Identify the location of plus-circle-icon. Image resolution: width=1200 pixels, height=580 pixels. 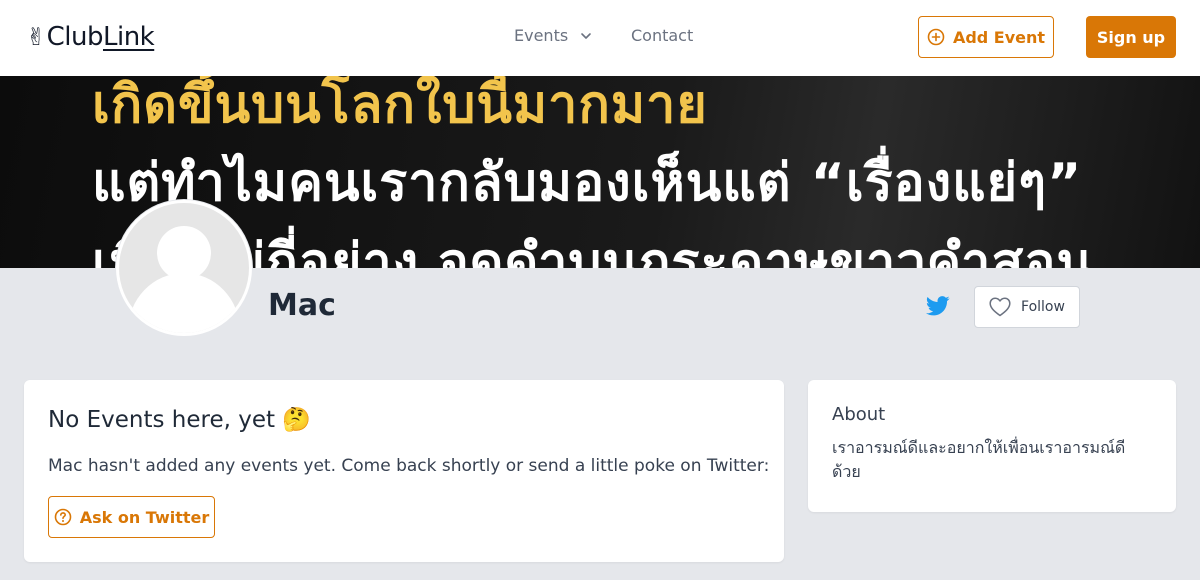
(936, 37).